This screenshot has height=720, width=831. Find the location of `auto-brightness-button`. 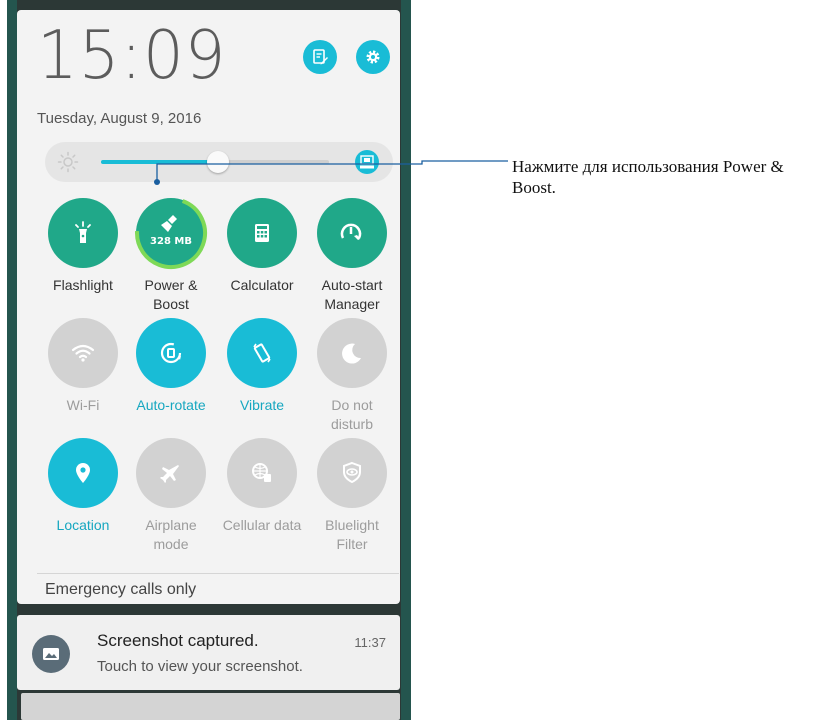

auto-brightness-button is located at coordinates (367, 162).